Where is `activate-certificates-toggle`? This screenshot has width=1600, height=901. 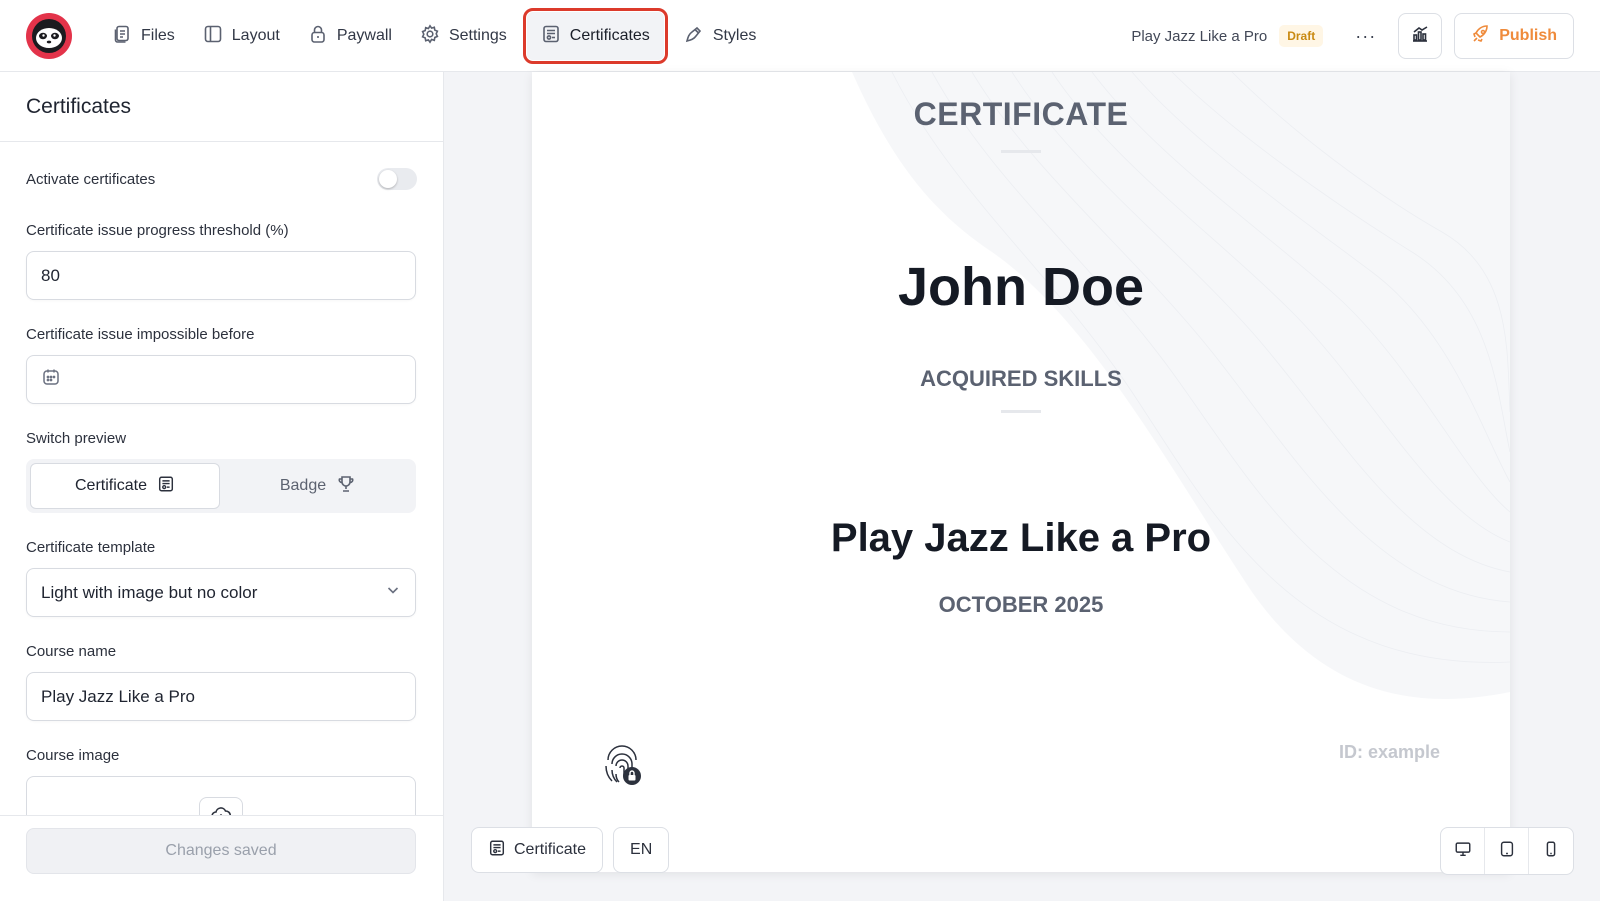
activate-certificates-toggle is located at coordinates (397, 179).